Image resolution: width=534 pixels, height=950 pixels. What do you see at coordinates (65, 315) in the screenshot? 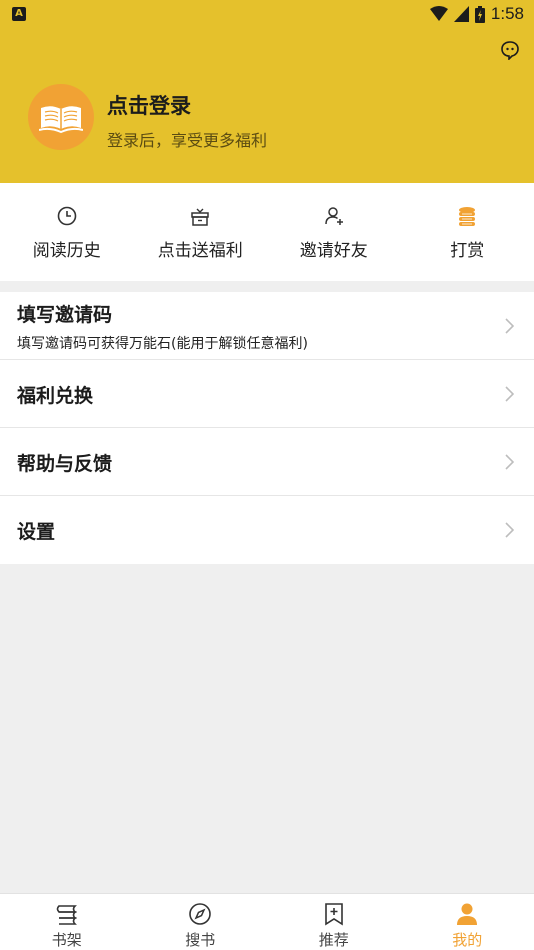
I see `menu-title: 填写邀请码` at bounding box center [65, 315].